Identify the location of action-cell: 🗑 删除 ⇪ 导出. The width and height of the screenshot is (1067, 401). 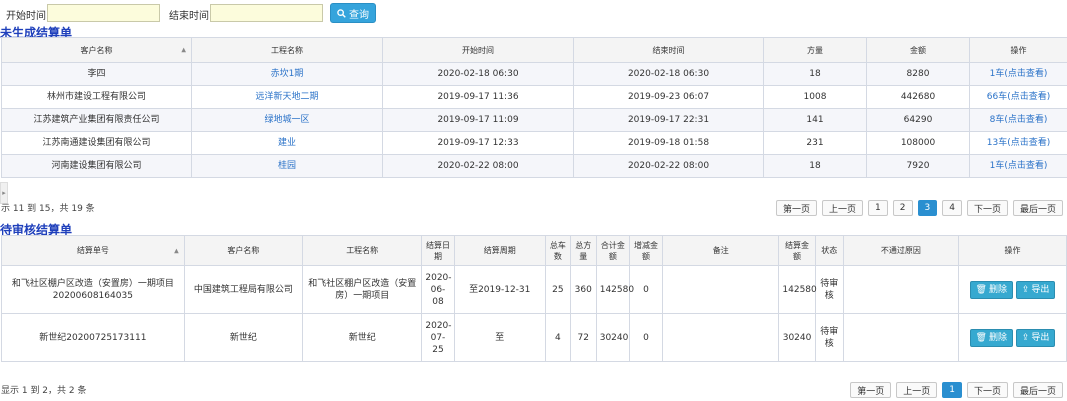
(1012, 337).